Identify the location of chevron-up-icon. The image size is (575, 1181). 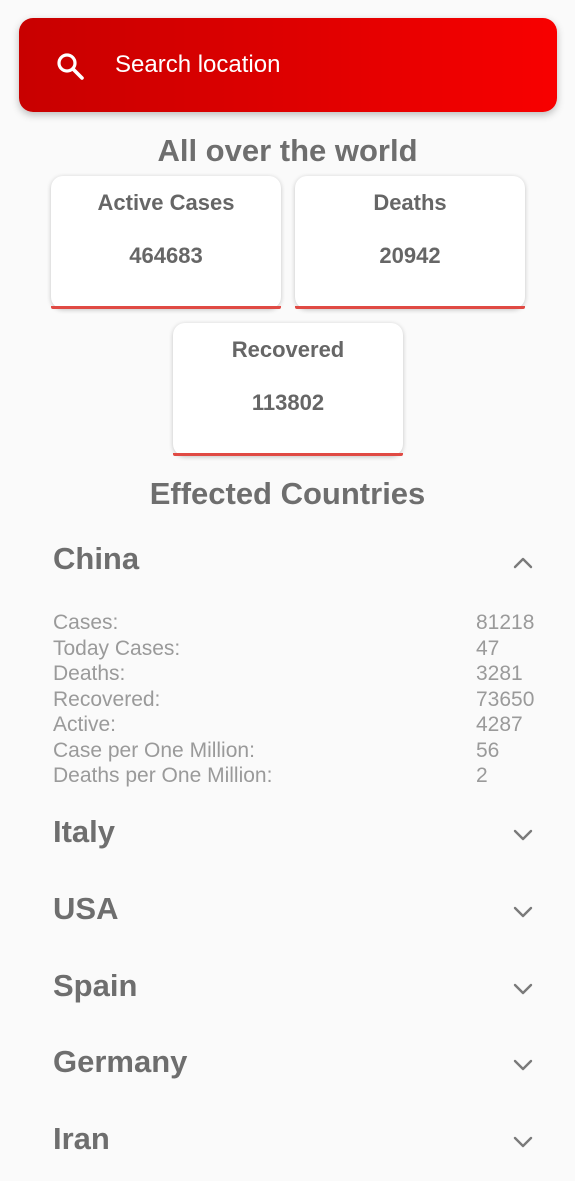
(523, 563).